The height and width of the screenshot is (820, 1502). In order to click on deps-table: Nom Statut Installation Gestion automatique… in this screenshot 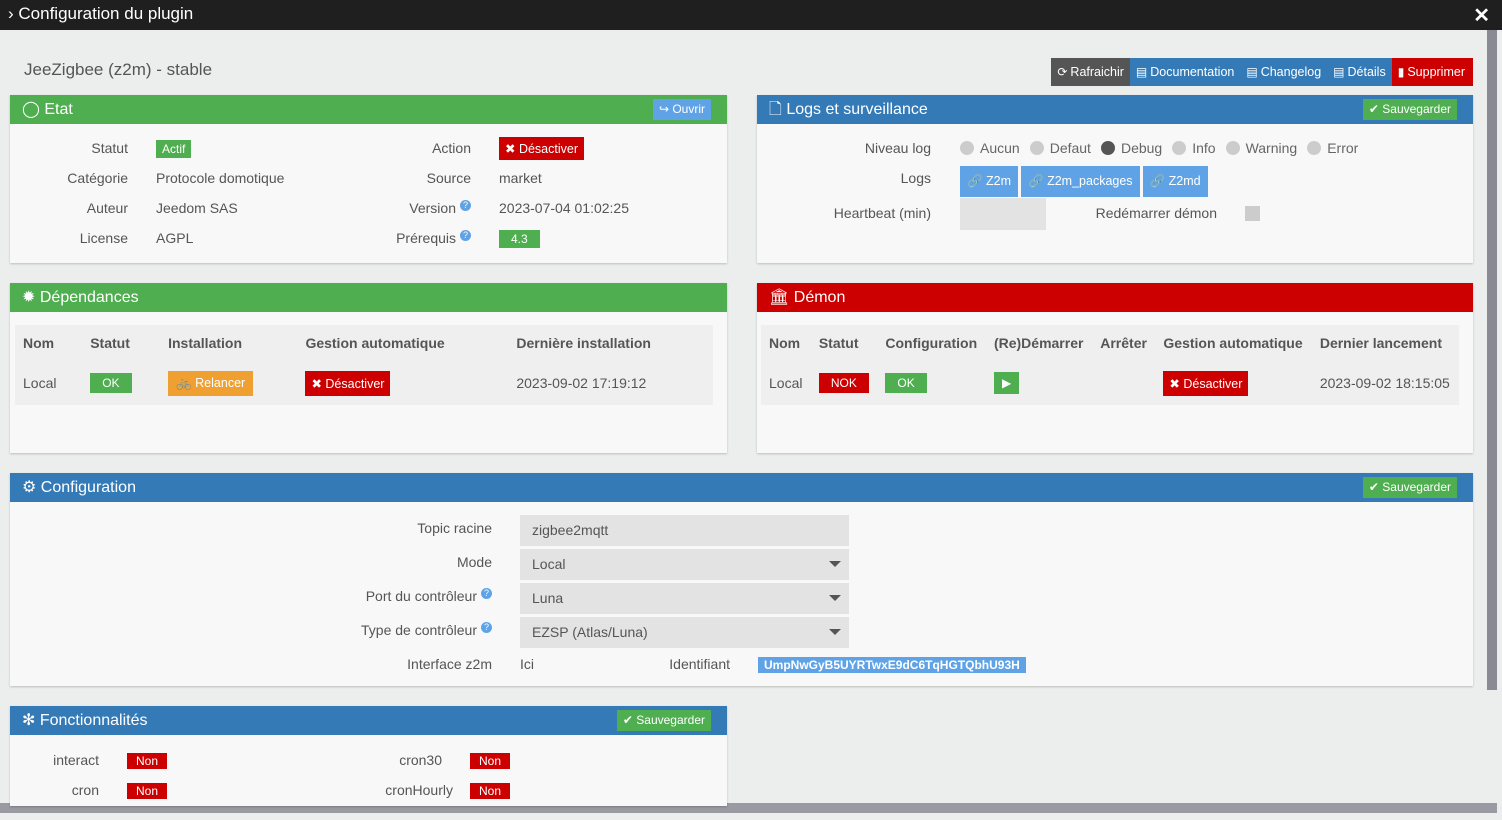, I will do `click(364, 365)`.